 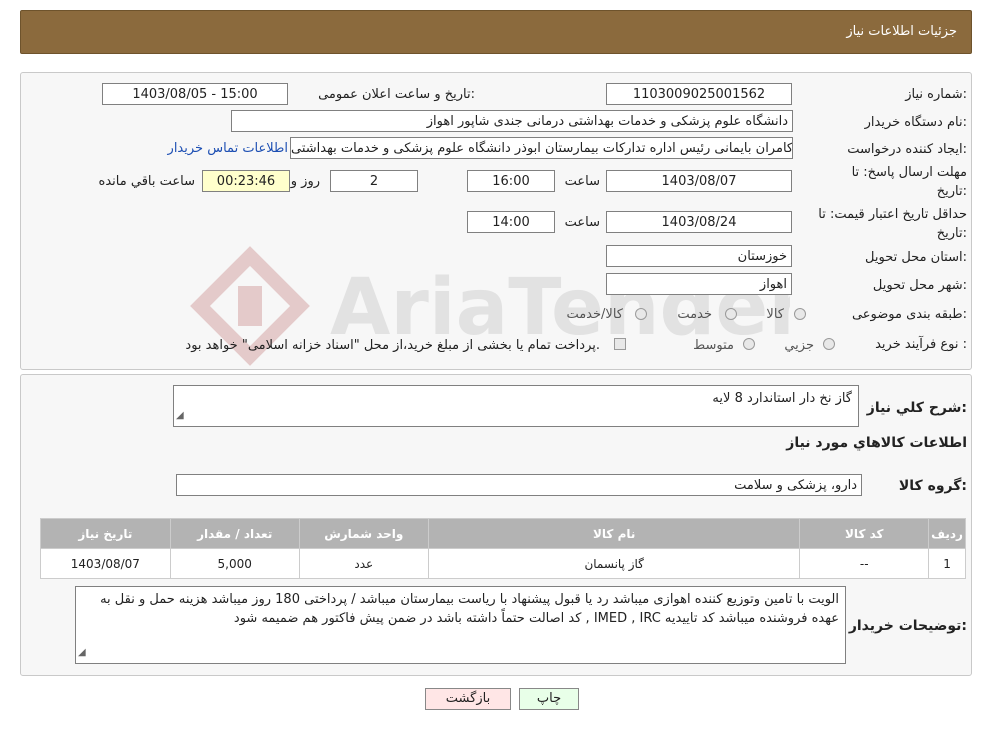 I want to click on deadline-label: مهلت ارسال پاسخ: تا تاریخ:, so click(x=909, y=182).